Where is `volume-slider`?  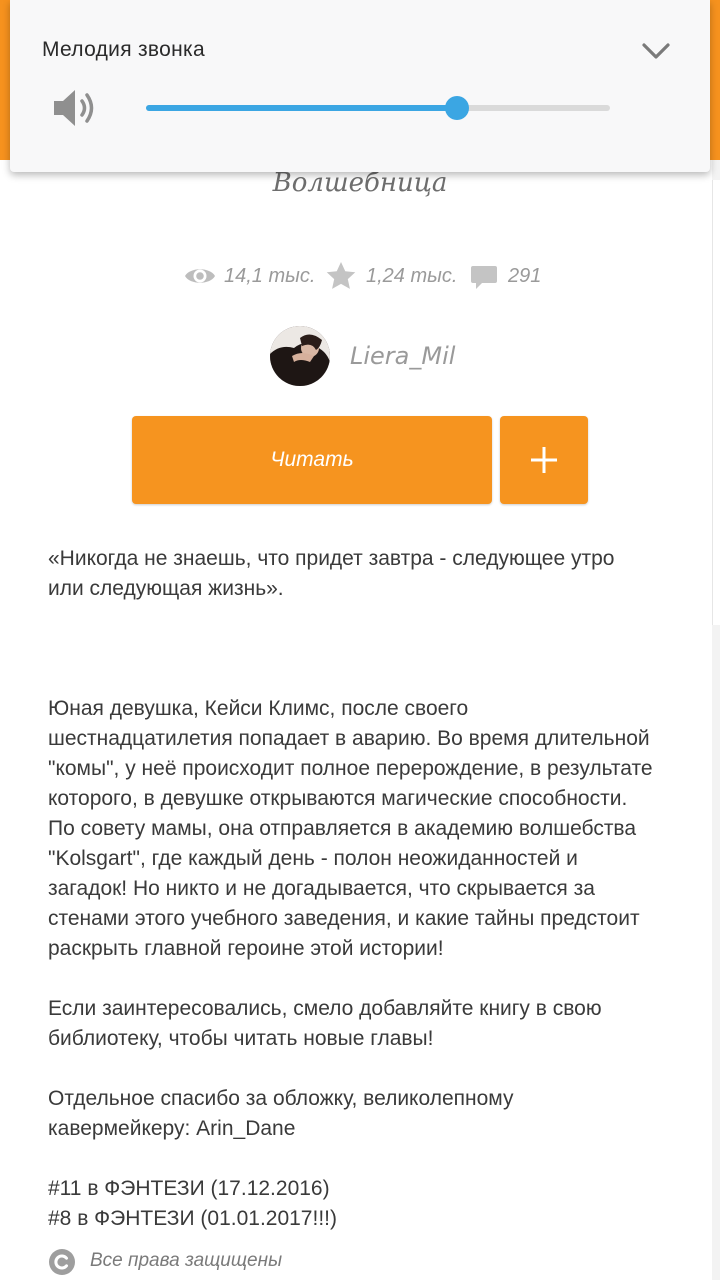
volume-slider is located at coordinates (378, 108).